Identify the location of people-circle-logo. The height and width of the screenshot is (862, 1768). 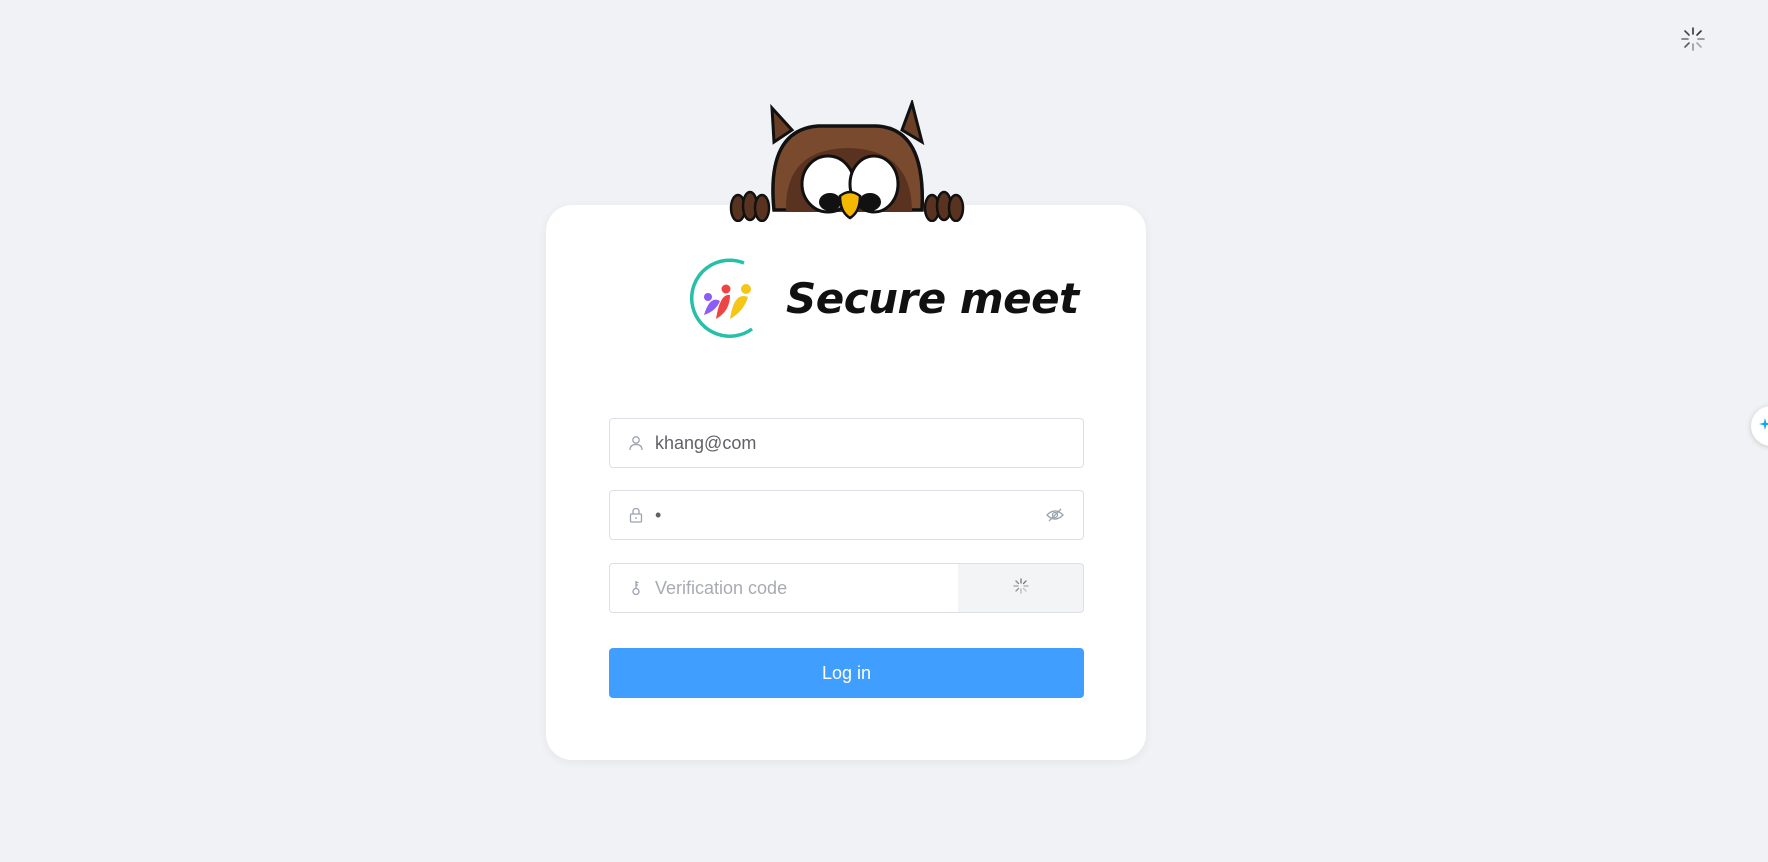
(727, 298).